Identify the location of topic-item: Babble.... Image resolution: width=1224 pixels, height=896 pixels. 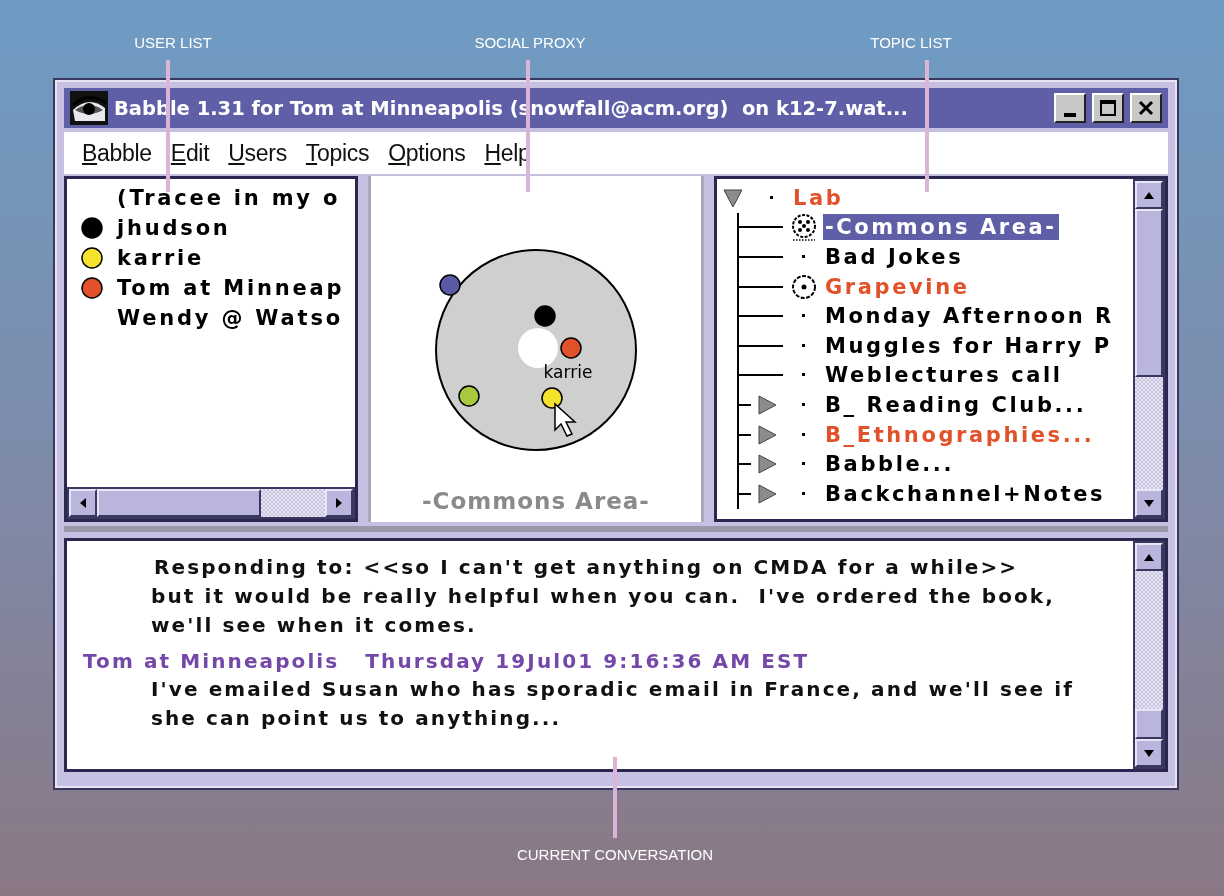
(889, 464).